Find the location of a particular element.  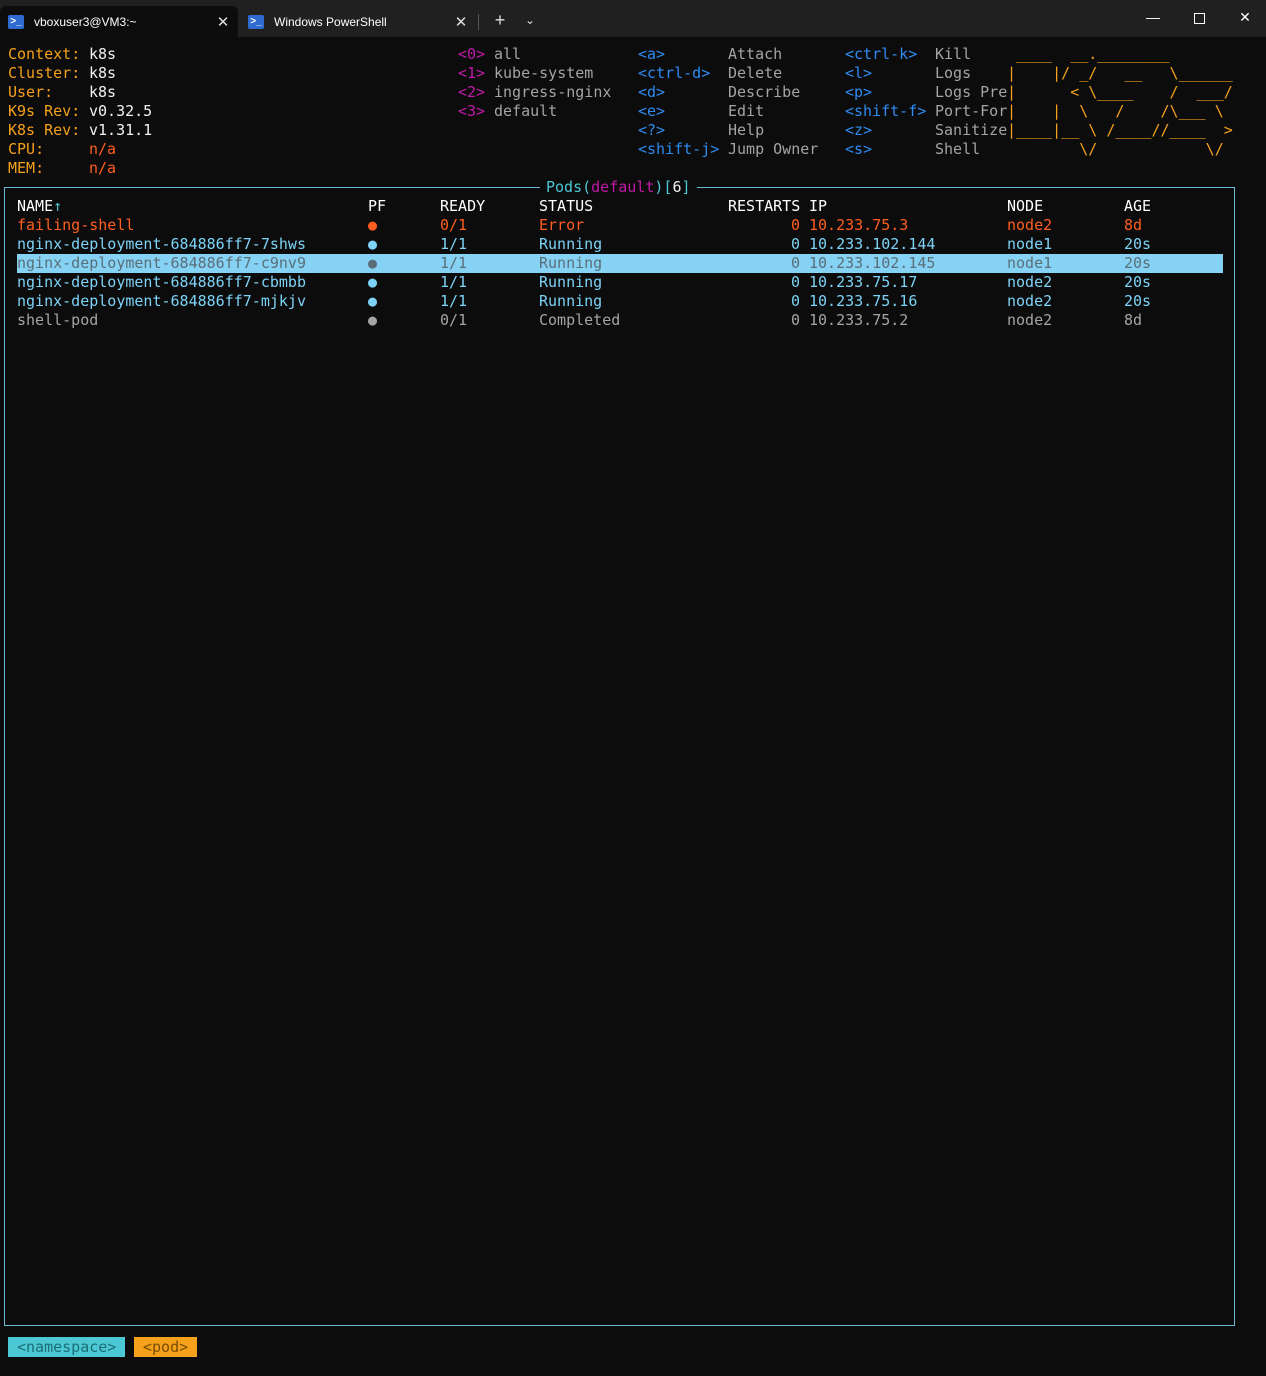

tab-powershell: >_ Windows PowerShell ✕ is located at coordinates (358, 21).